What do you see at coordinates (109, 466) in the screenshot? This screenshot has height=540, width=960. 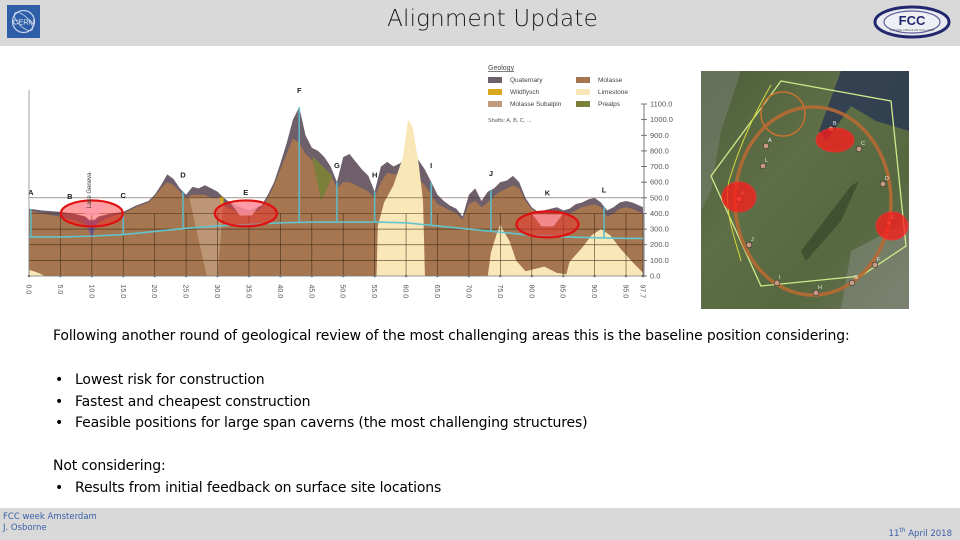 I see `not-considering-label: Not considering:` at bounding box center [109, 466].